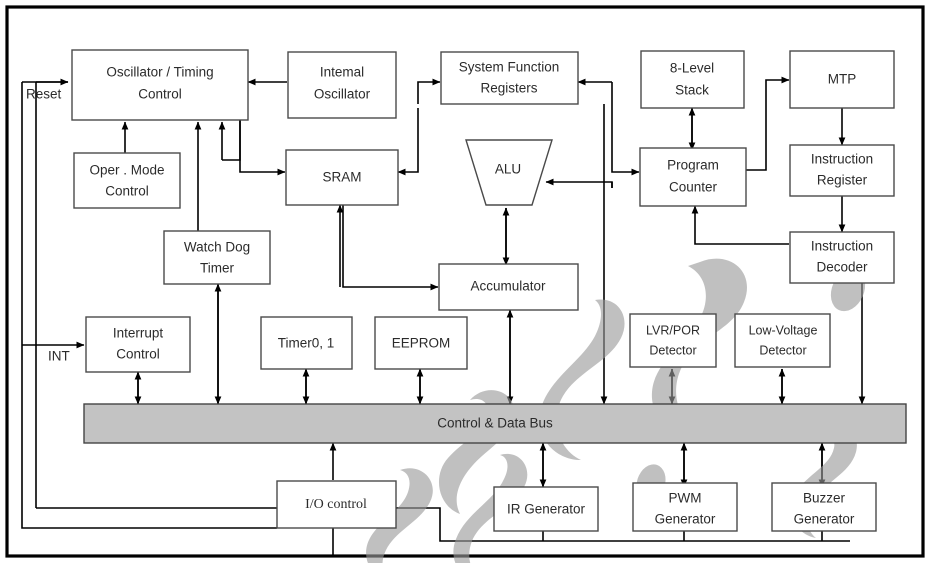  Describe the element at coordinates (842, 267) in the screenshot. I see `instruction-decoder-label-2: Decoder` at that location.